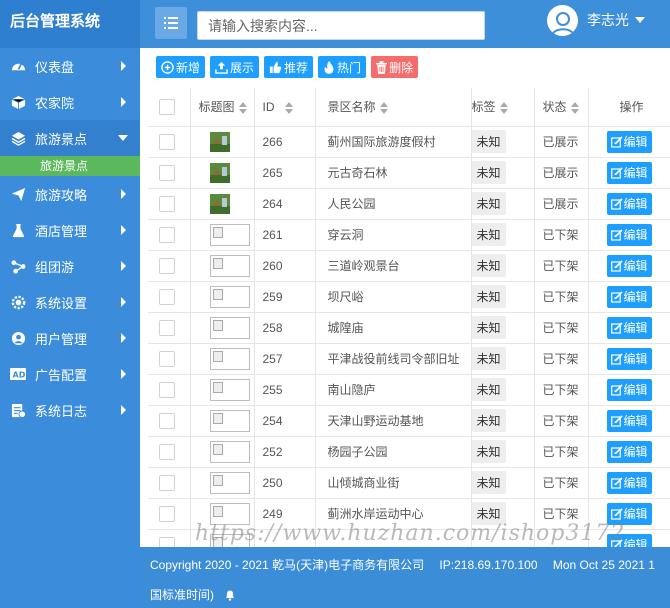 This screenshot has width=670, height=608. I want to click on thumb-cell, so click(222, 483).